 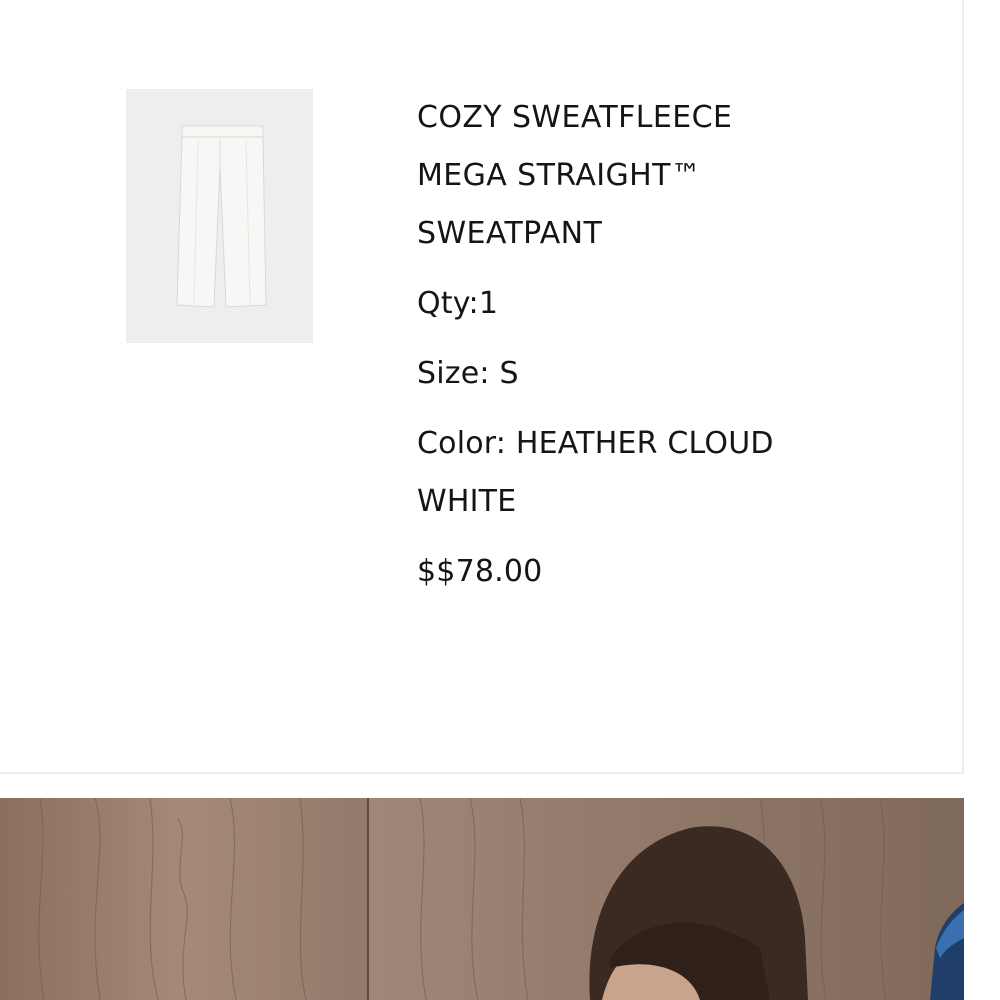 I want to click on sweatpant-icon, so click(x=219, y=216).